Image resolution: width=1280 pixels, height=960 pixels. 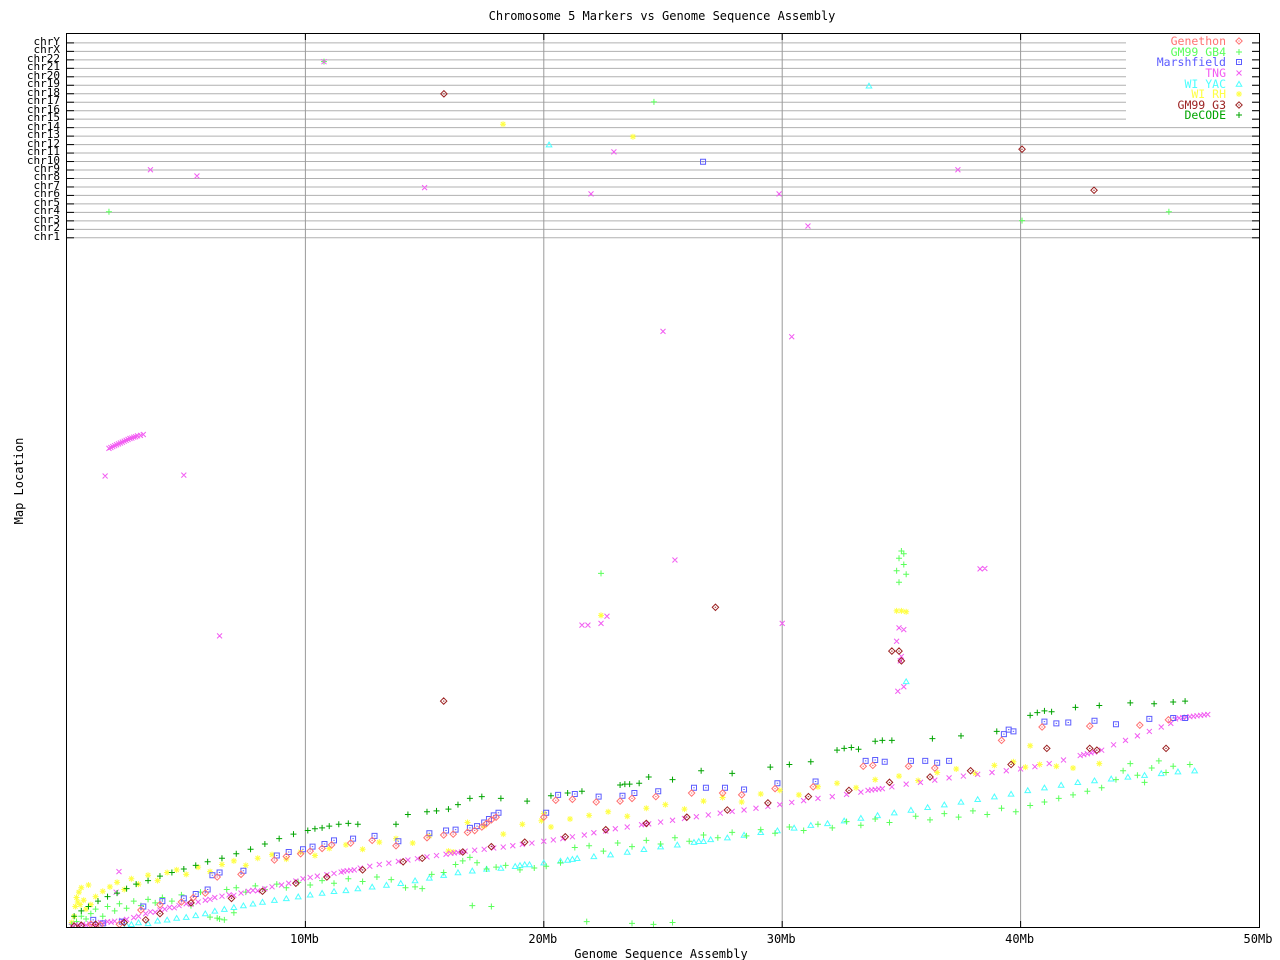 What do you see at coordinates (1205, 115) in the screenshot?
I see `legend-label: DeCODE` at bounding box center [1205, 115].